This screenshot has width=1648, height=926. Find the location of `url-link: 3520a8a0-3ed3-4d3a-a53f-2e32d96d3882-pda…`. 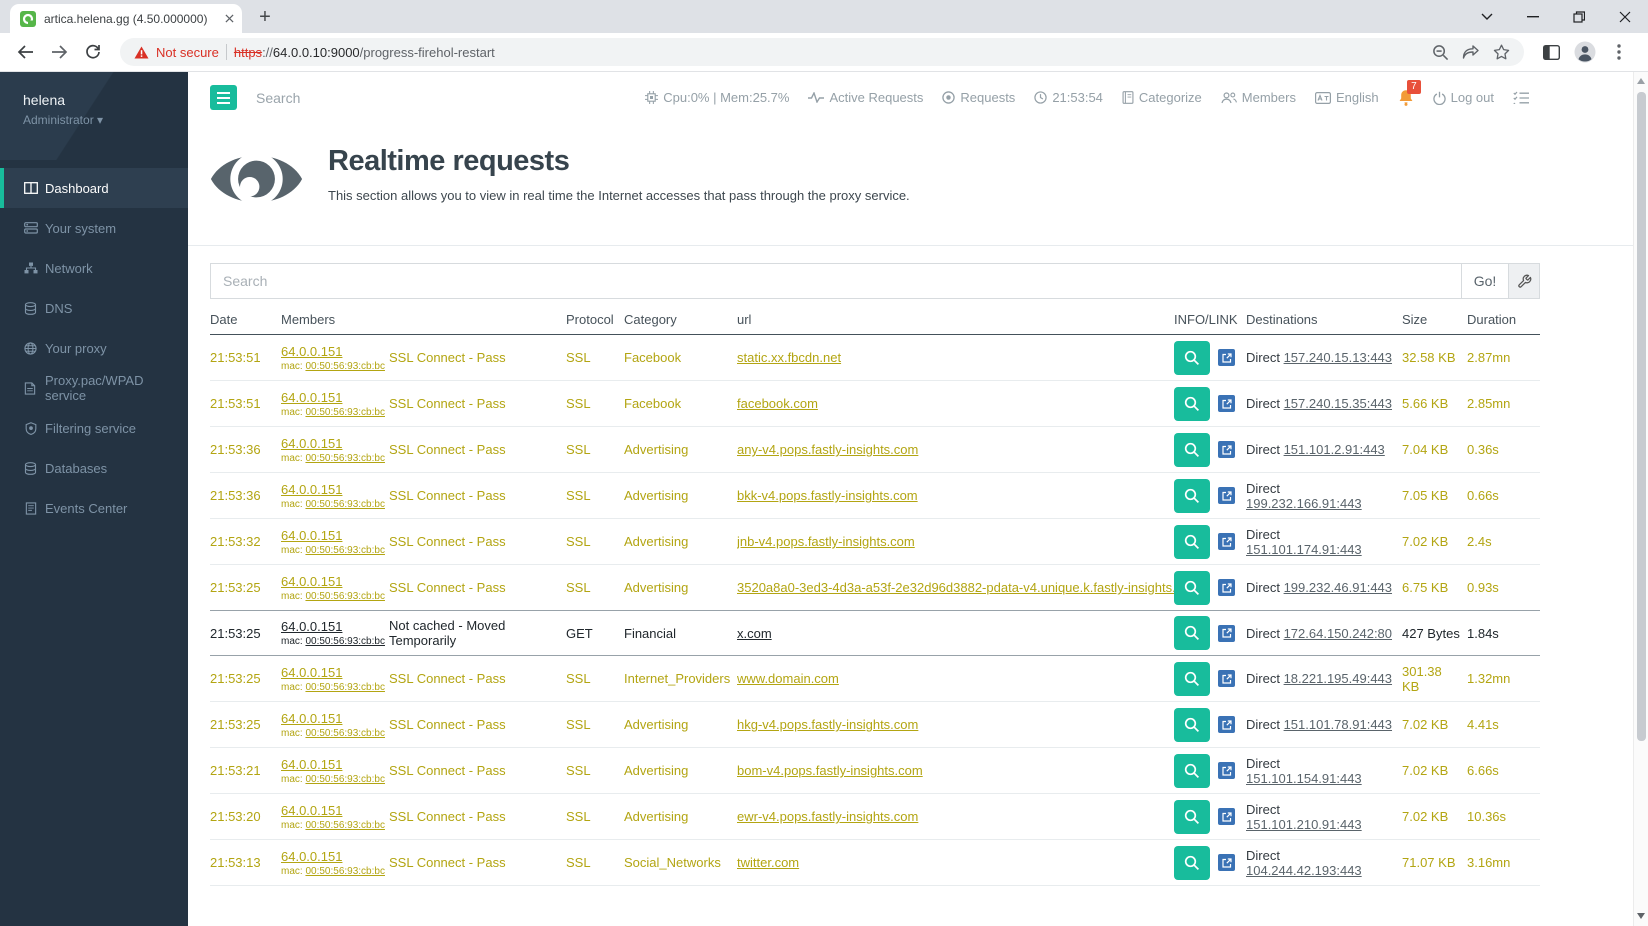

url-link: 3520a8a0-3ed3-4d3a-a53f-2e32d96d3882-pda… is located at coordinates (955, 587).